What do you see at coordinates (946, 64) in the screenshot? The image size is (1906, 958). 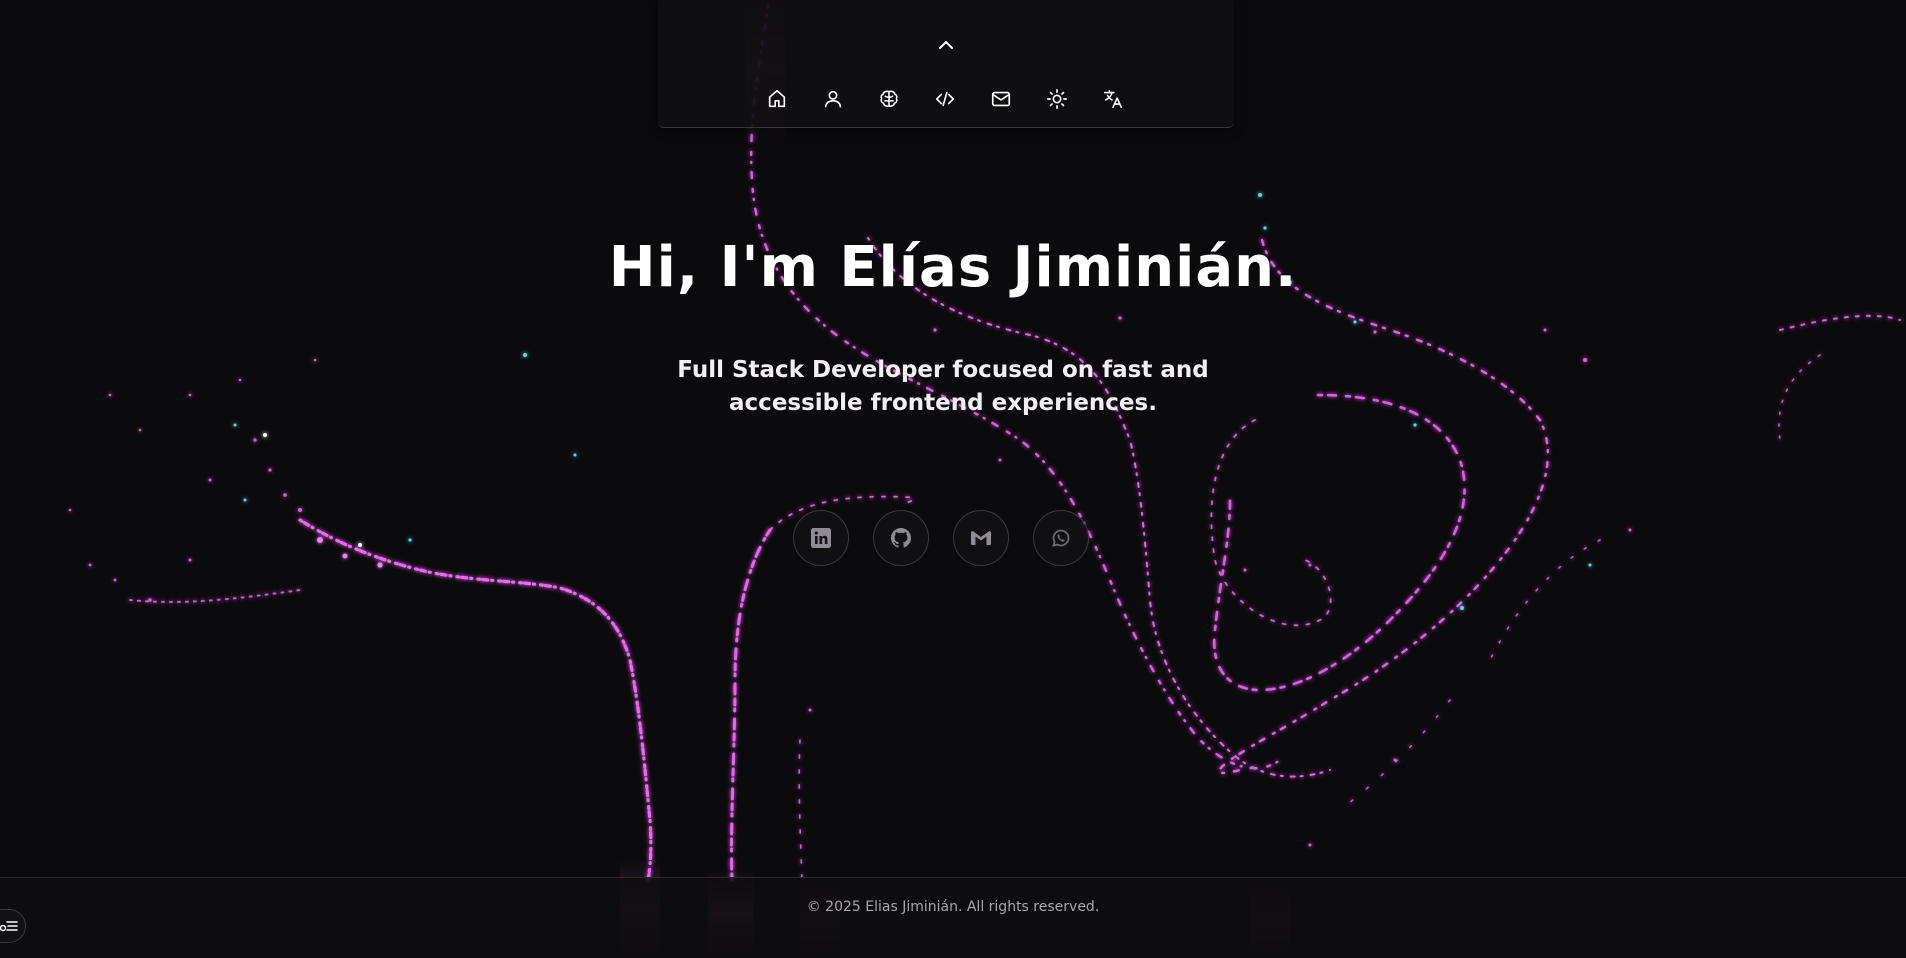 I see `top-navigation` at bounding box center [946, 64].